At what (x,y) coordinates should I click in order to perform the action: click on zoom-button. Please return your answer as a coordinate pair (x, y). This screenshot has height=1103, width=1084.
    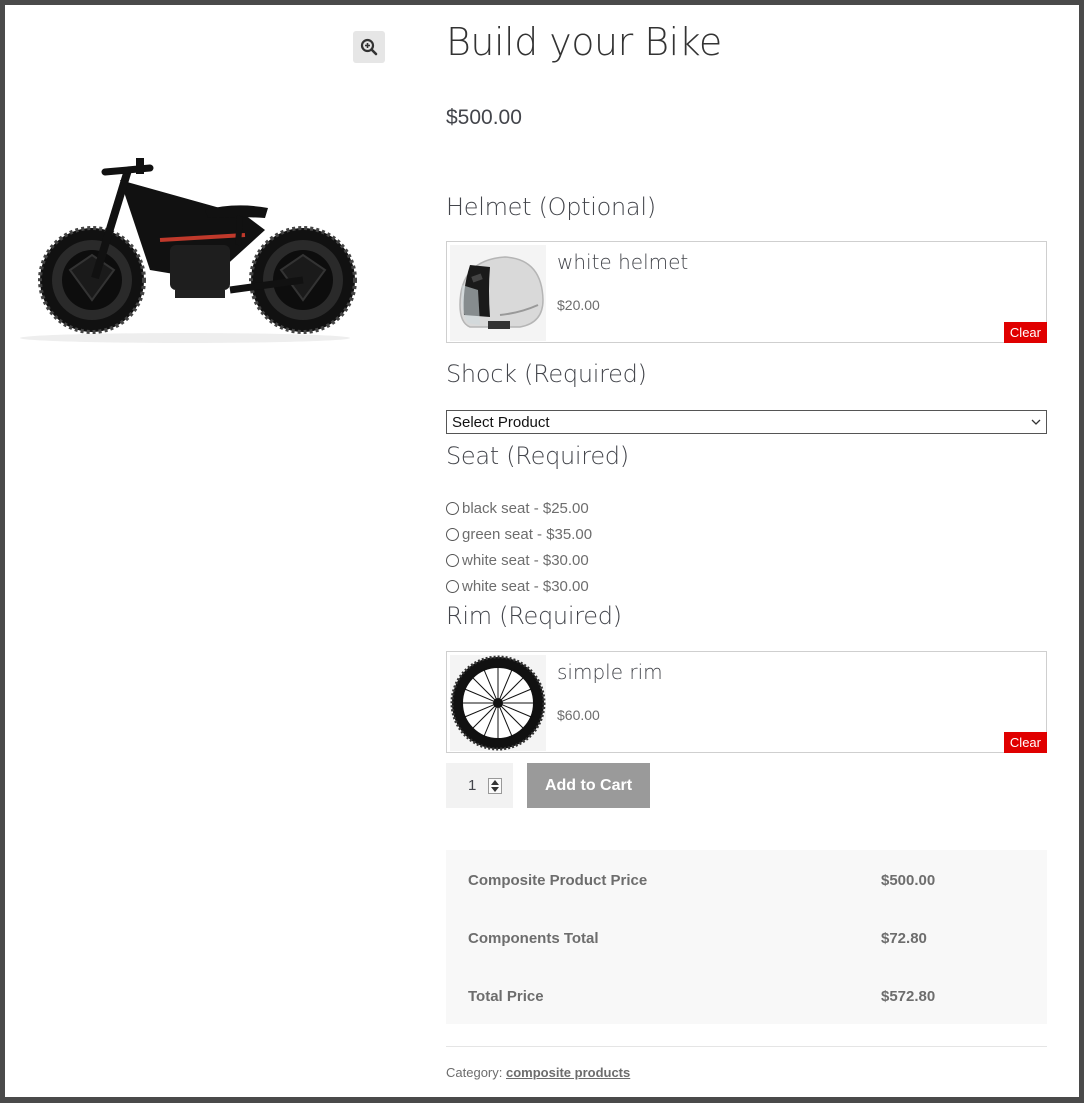
    Looking at the image, I should click on (369, 47).